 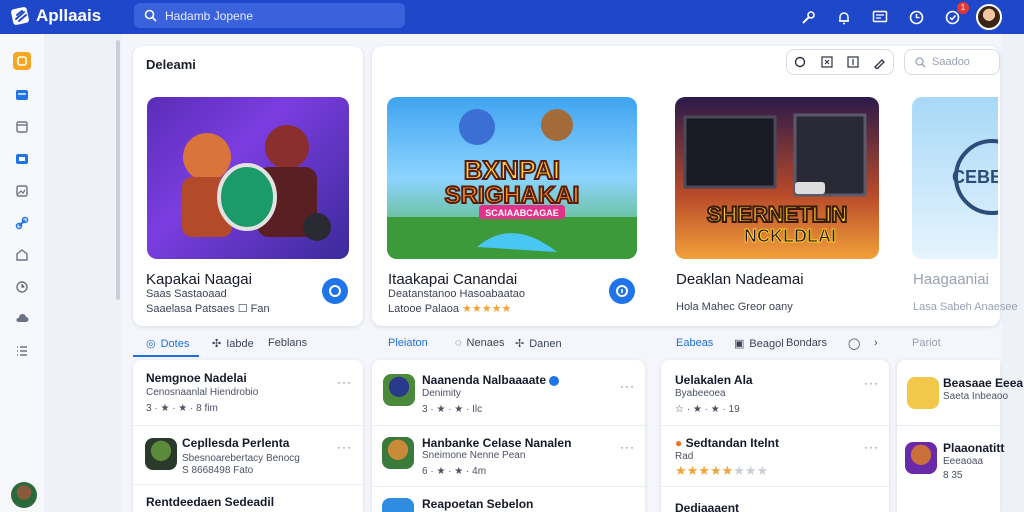 I want to click on activity-button, so click(x=916, y=17).